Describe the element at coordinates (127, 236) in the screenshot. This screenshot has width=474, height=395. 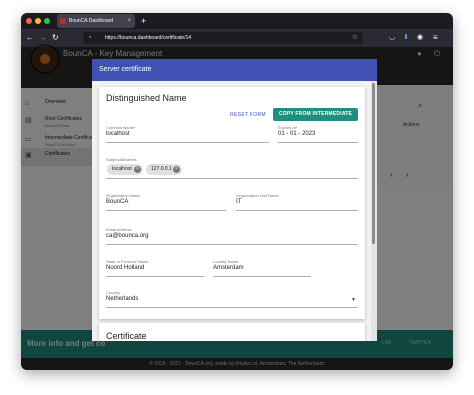
I see `field-value: ca@bounca.org` at that location.